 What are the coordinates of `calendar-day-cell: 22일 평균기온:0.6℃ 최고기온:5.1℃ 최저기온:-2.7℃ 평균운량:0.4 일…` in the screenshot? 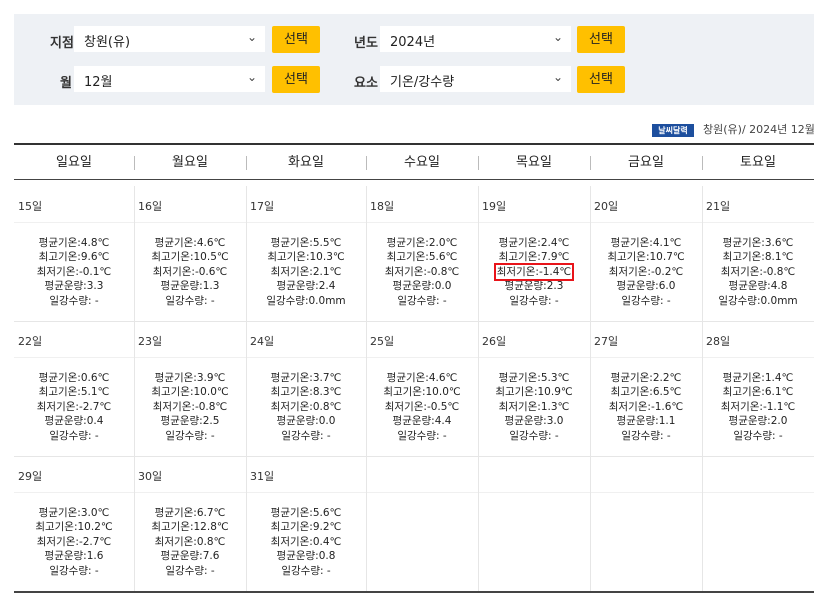 It's located at (74, 388).